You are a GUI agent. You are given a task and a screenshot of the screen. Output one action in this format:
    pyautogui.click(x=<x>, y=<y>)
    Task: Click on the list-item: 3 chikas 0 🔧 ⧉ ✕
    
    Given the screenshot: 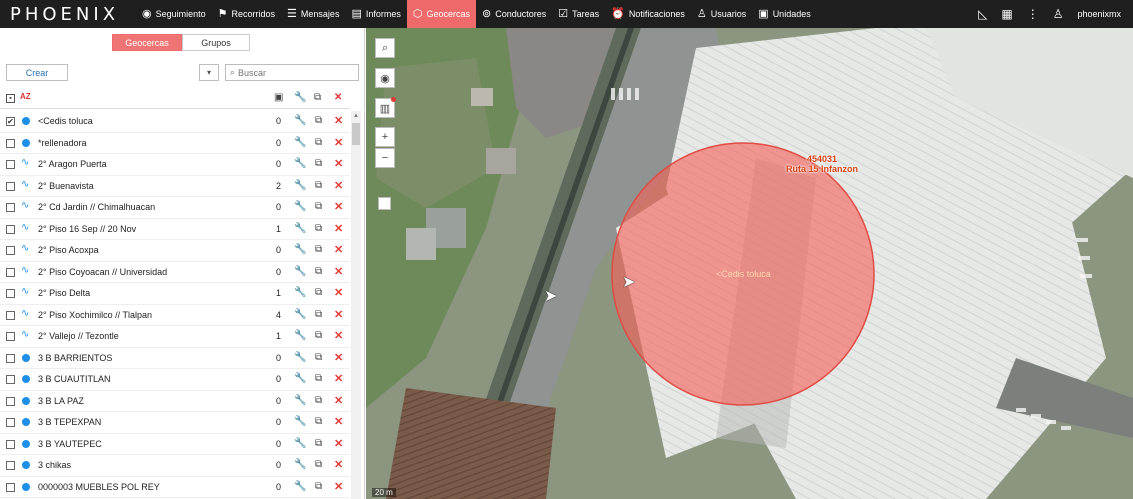 What is the action you would take?
    pyautogui.click(x=175, y=466)
    